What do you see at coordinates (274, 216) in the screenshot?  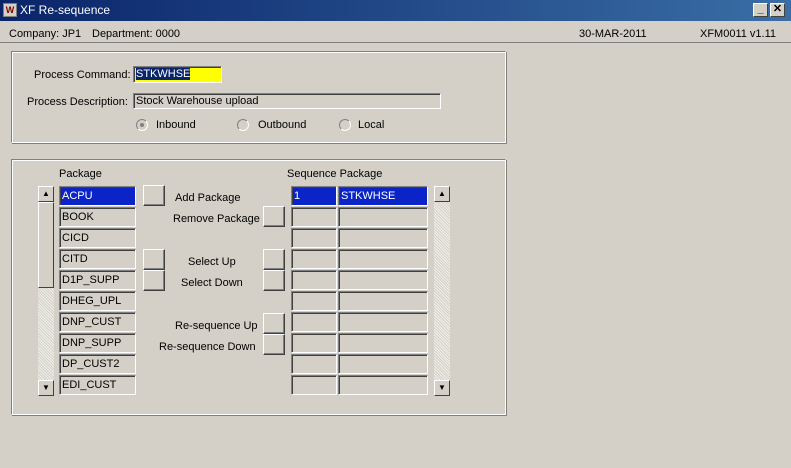 I see `remove-package-button` at bounding box center [274, 216].